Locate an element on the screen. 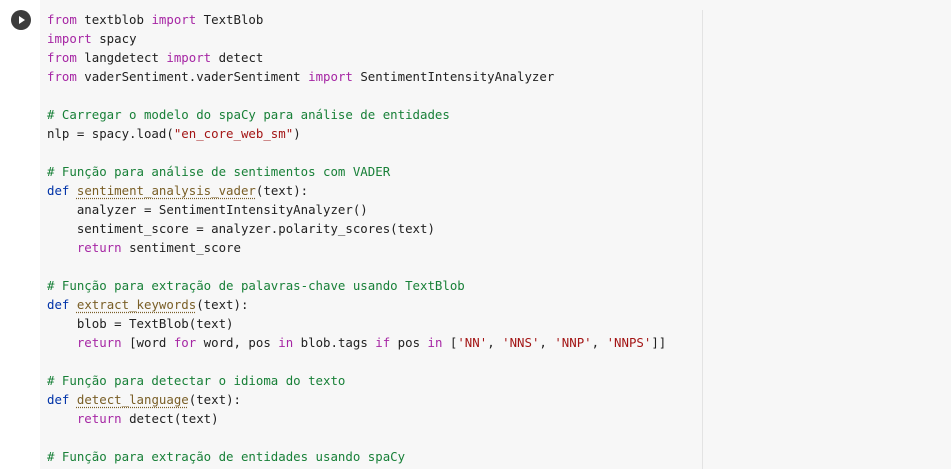 The height and width of the screenshot is (469, 951). code-token-plain: sentiment_score is located at coordinates (181, 247).